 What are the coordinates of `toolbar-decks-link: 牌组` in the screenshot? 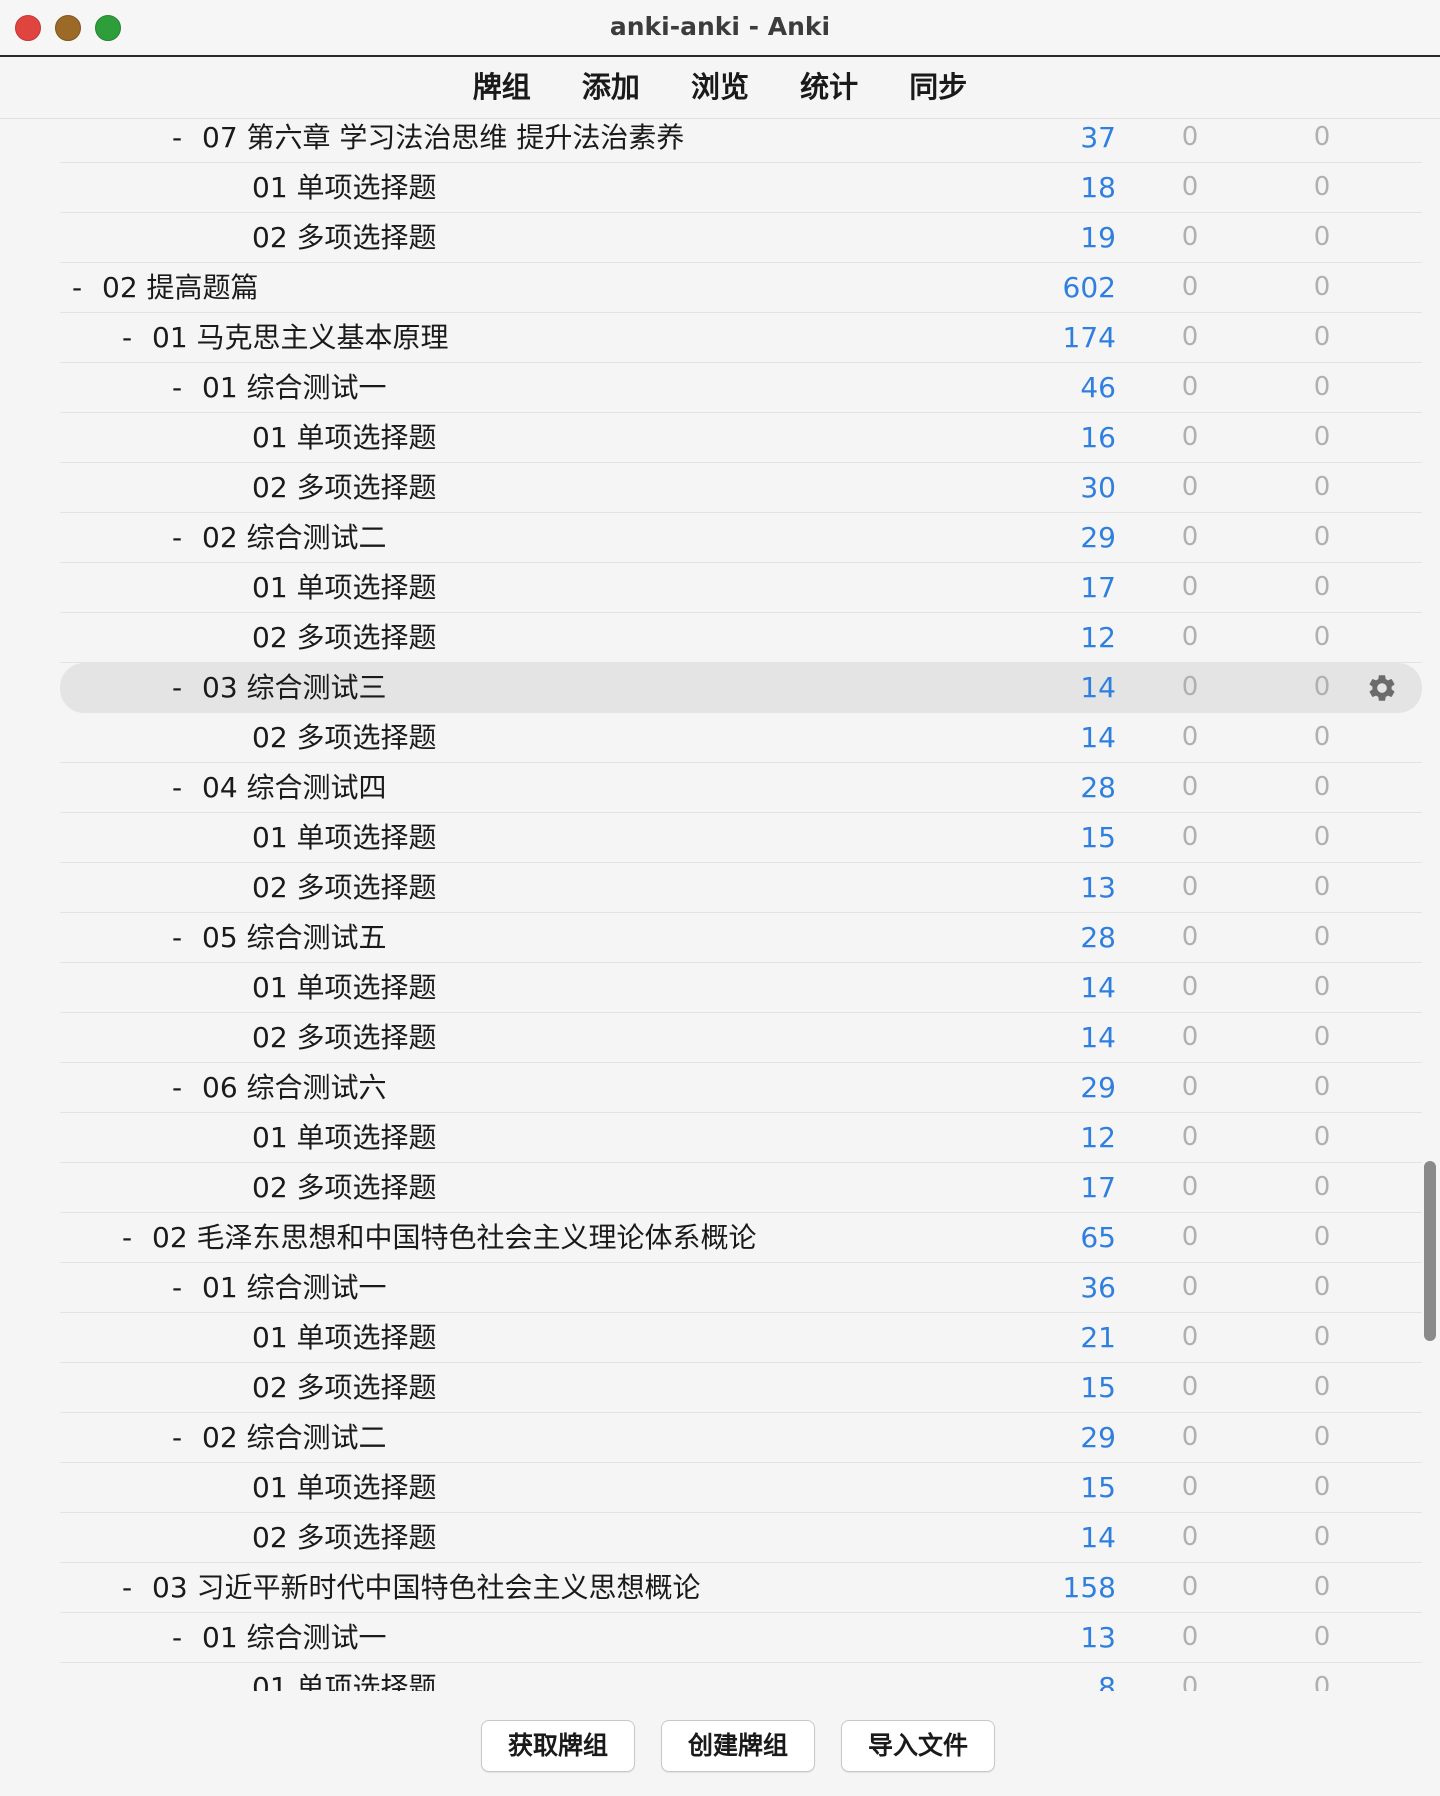 It's located at (502, 87).